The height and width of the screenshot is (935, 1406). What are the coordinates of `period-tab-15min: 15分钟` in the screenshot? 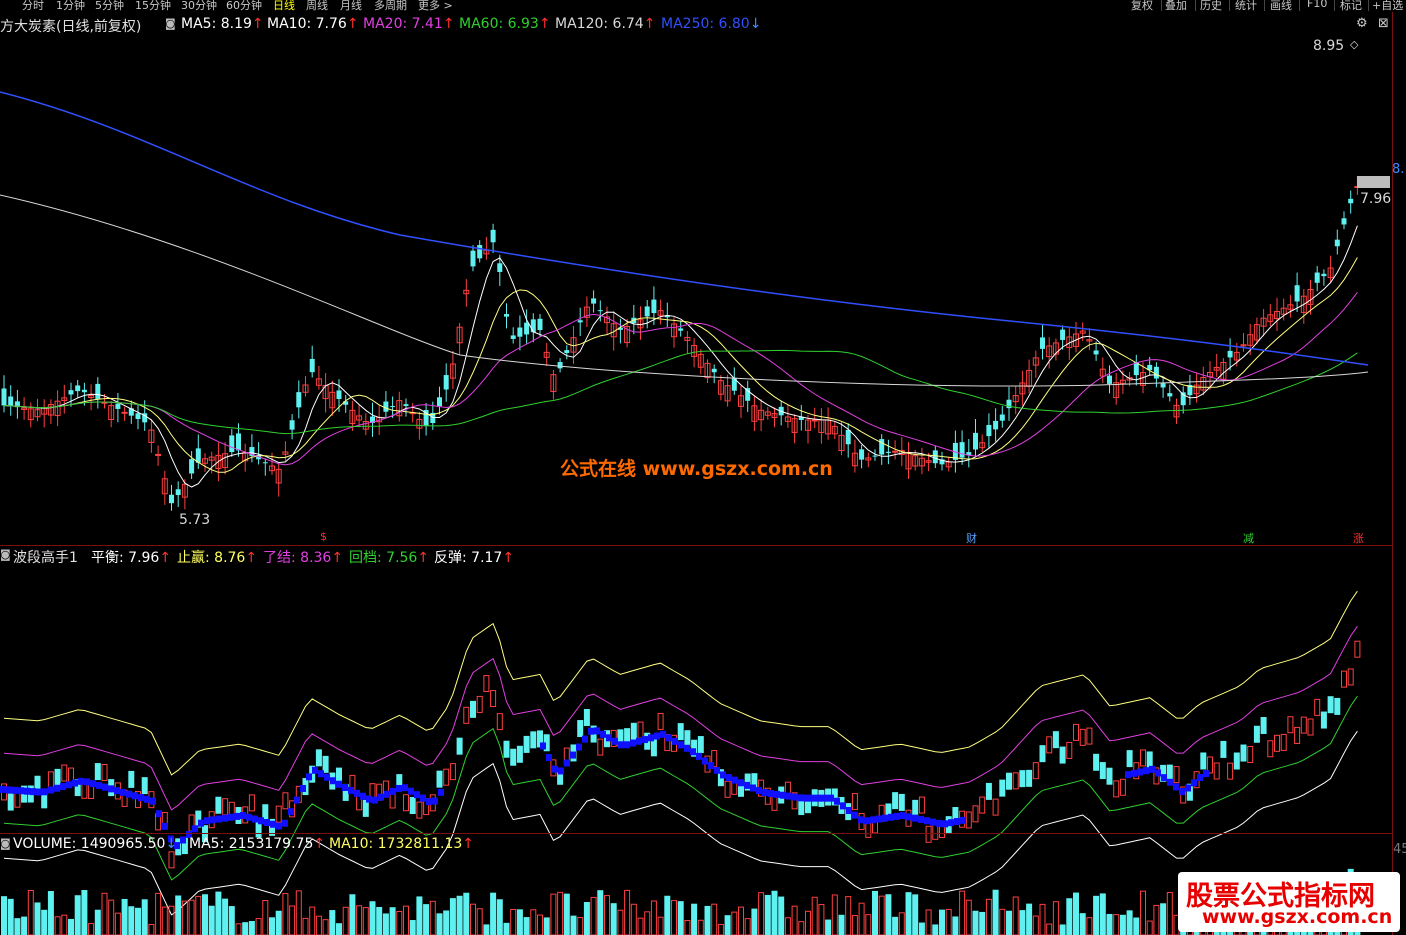 It's located at (153, 6).